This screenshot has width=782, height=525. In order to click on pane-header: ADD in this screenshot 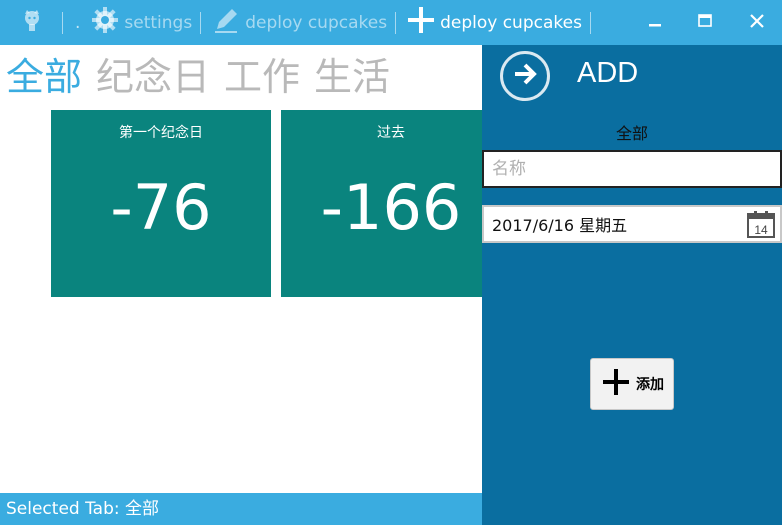, I will do `click(632, 75)`.